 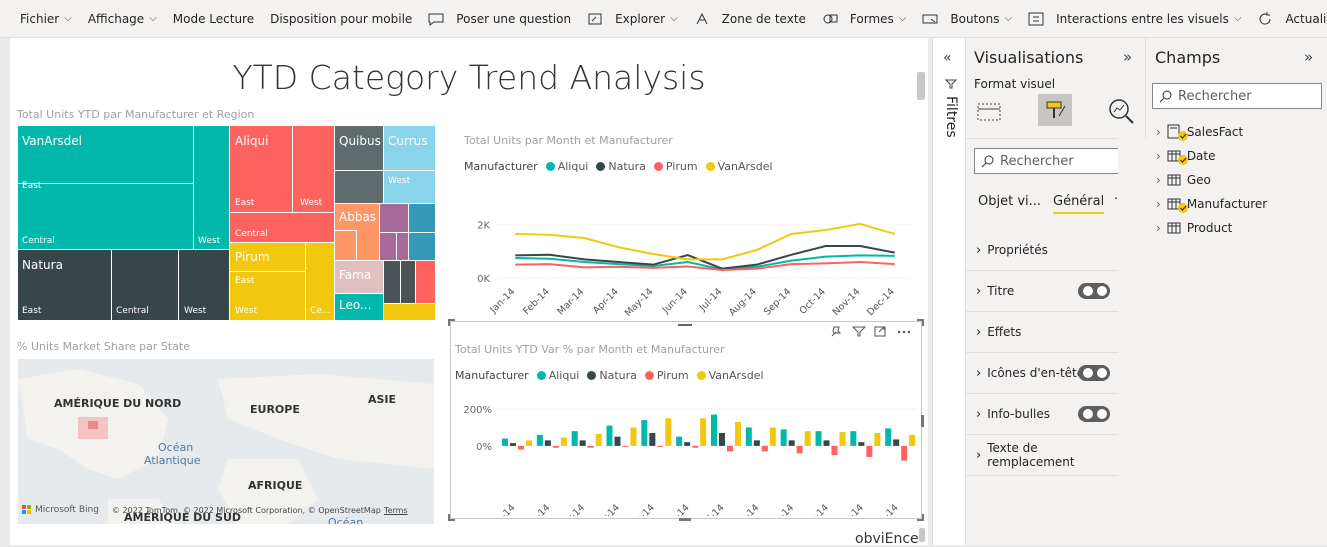 What do you see at coordinates (1031, 455) in the screenshot?
I see `format-section-label: Texte de remplacement` at bounding box center [1031, 455].